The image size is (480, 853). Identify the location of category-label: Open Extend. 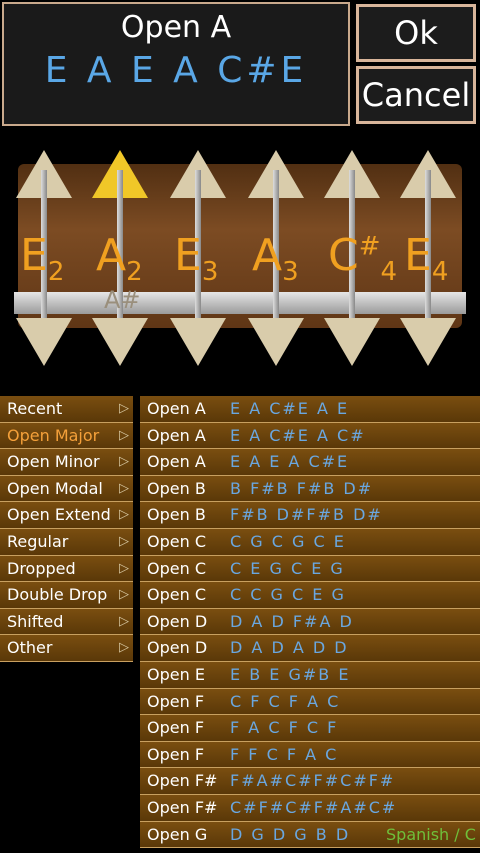
(59, 515).